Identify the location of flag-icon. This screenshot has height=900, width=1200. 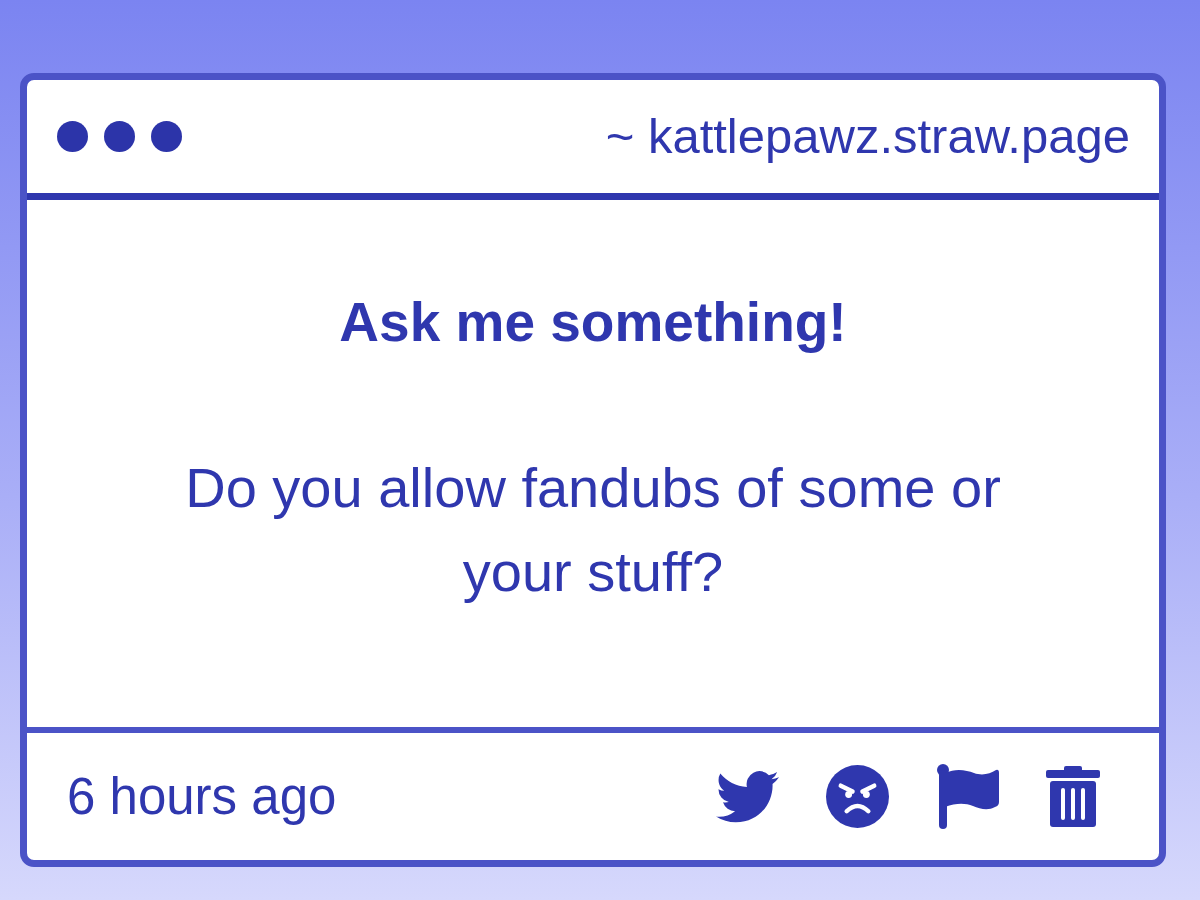
(967, 796).